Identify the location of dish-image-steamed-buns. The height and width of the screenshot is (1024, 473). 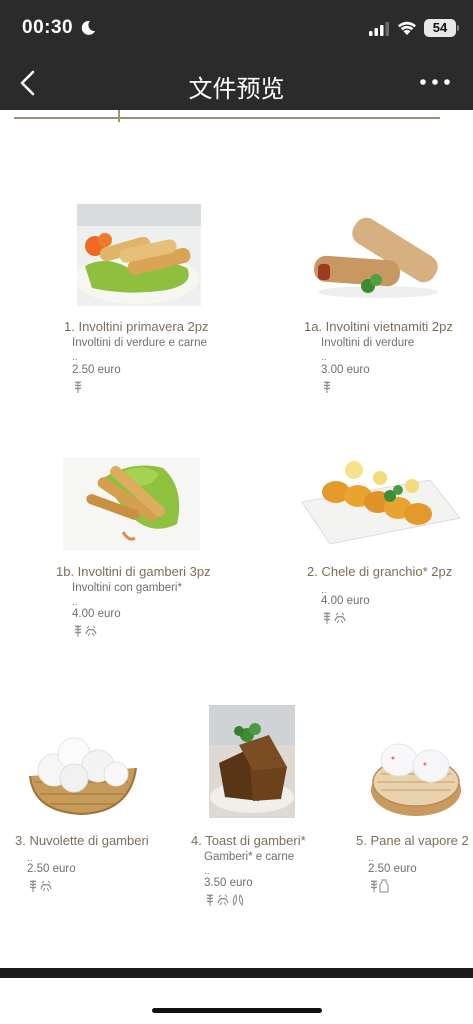
(416, 774).